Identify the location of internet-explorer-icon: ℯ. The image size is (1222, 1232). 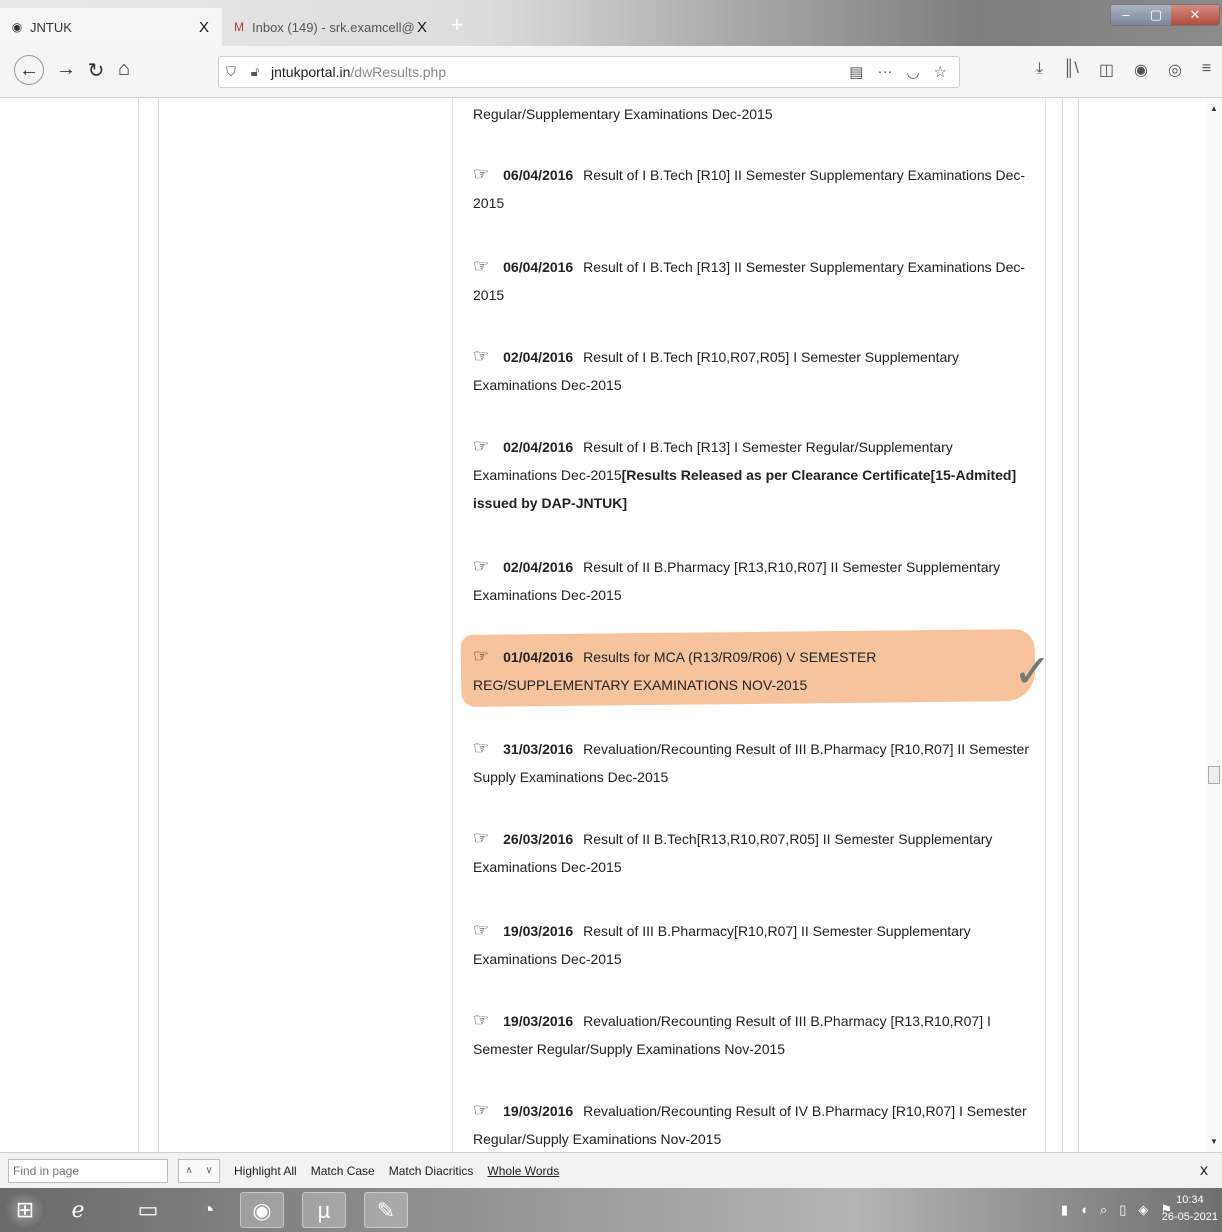
(78, 1210).